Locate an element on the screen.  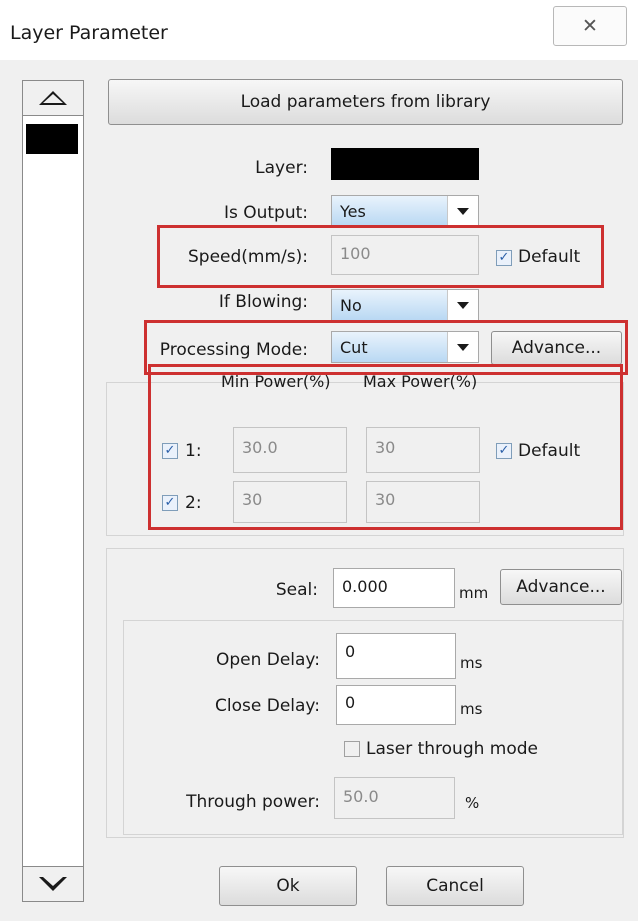
through-power-unit: % is located at coordinates (472, 803).